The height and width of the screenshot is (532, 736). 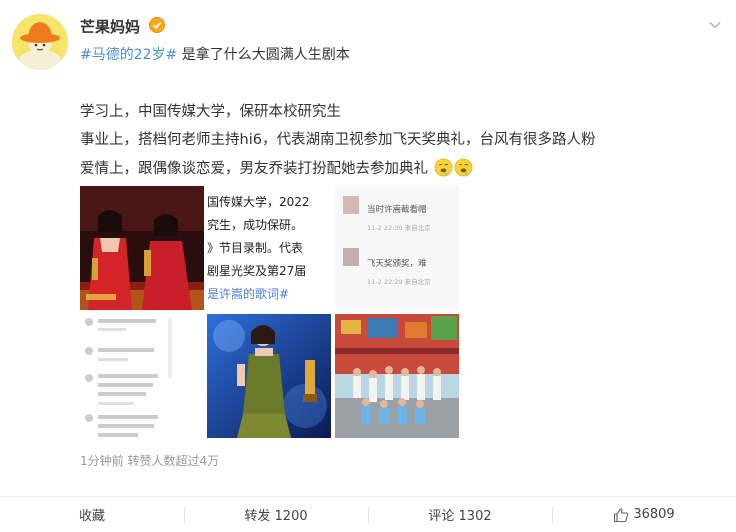 I want to click on repost-label: 转发 1200, so click(x=276, y=516).